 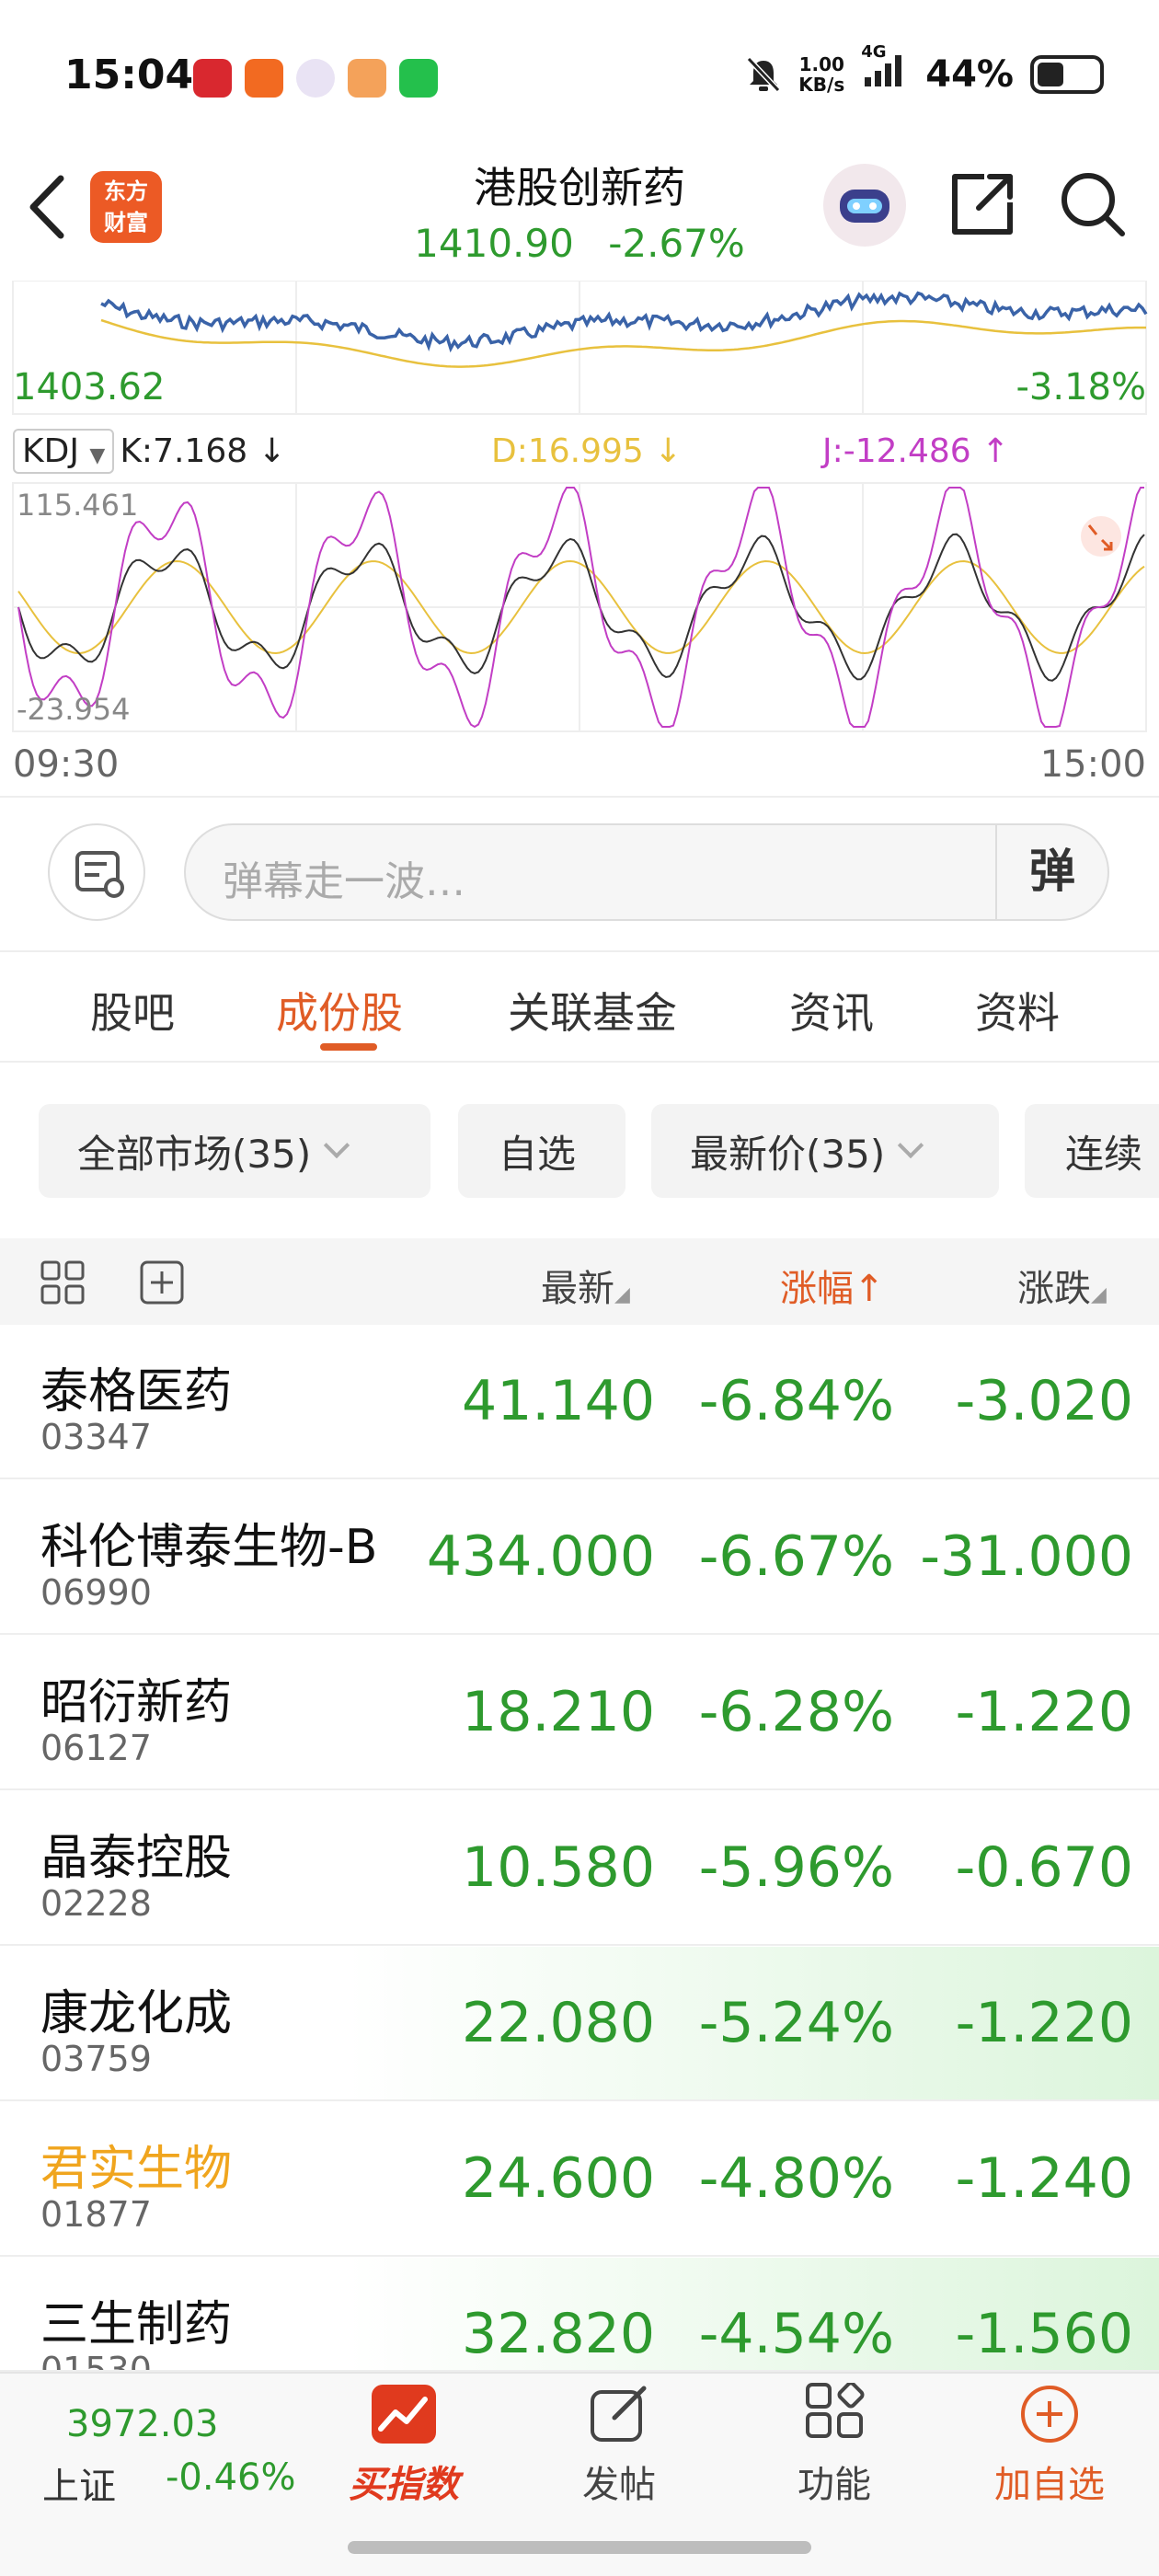 I want to click on nav-buy-index-label: 买指数, so click(x=404, y=2485).